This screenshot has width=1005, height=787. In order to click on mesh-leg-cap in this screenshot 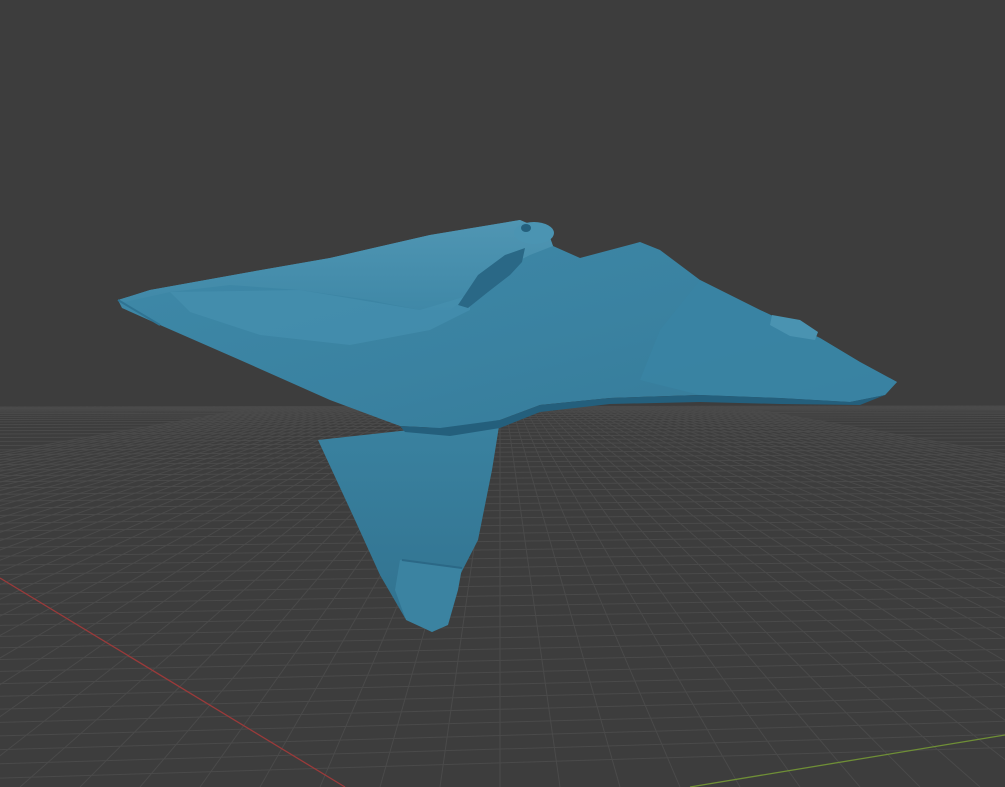, I will do `click(428, 596)`.